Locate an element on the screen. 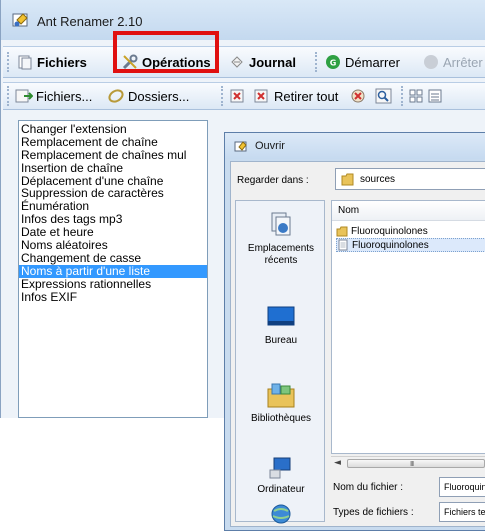  horizontal-scrollbar: ◄ III is located at coordinates (408, 463).